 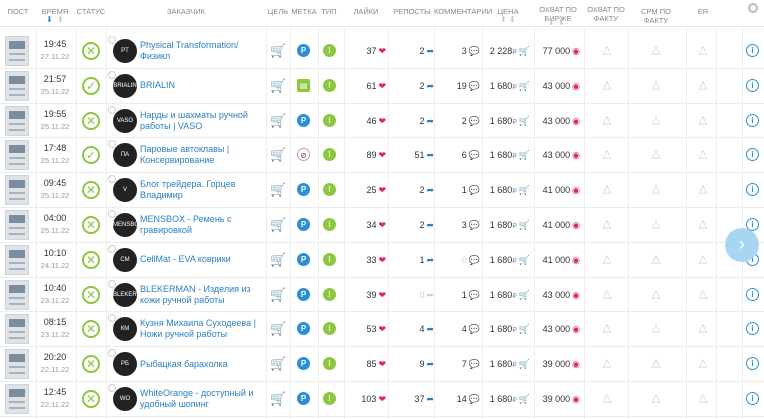 What do you see at coordinates (125, 294) in the screenshot?
I see `avatar: BLEKERMAN` at bounding box center [125, 294].